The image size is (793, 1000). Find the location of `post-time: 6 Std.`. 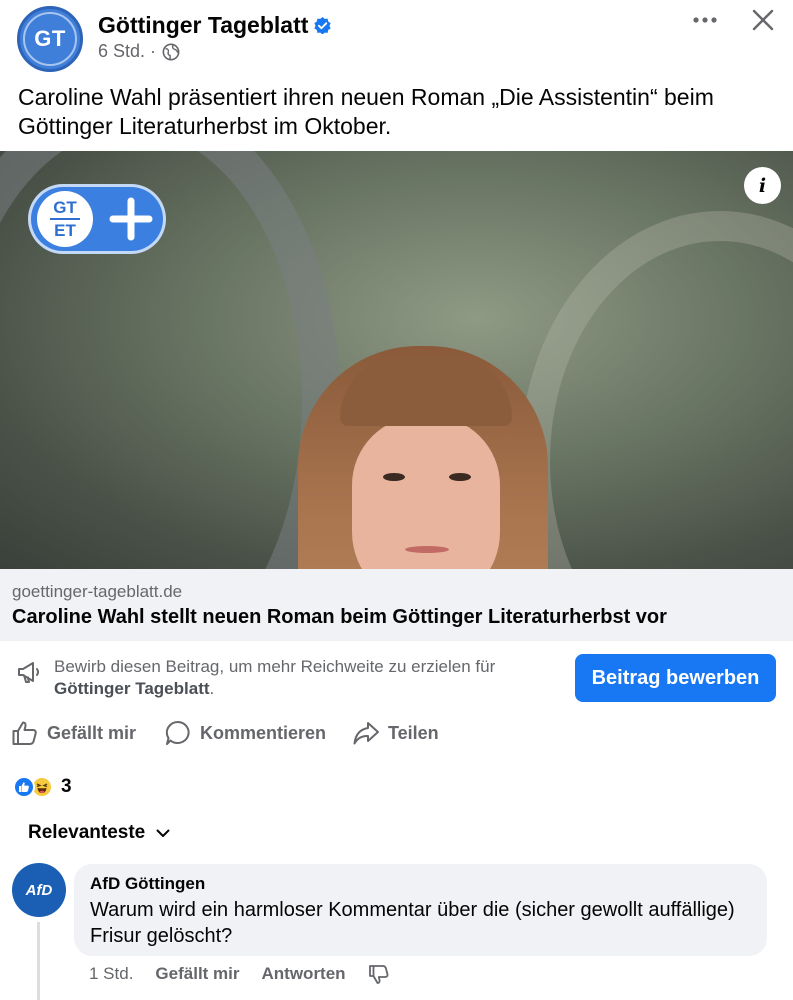

post-time: 6 Std. is located at coordinates (121, 51).